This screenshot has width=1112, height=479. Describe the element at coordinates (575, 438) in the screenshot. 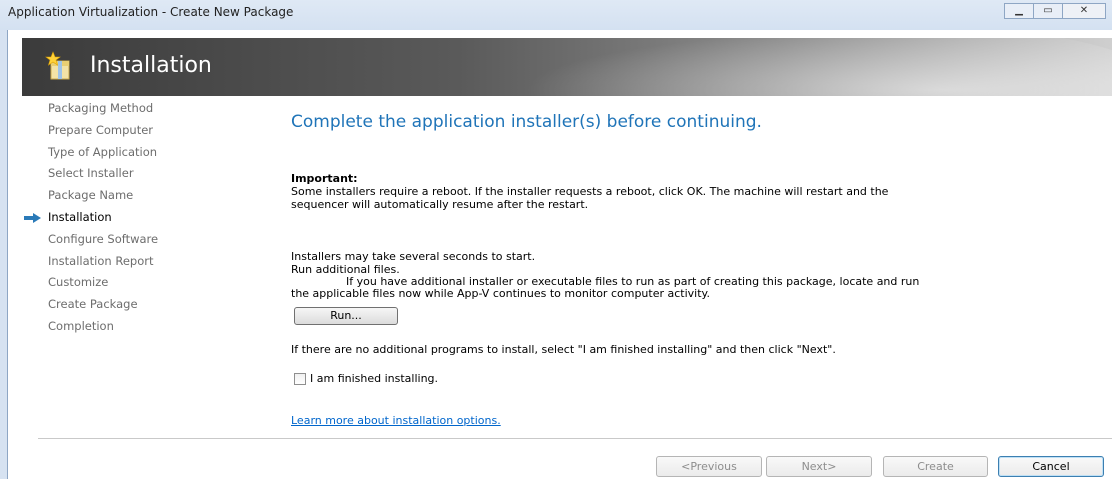

I see `footer-divider` at that location.